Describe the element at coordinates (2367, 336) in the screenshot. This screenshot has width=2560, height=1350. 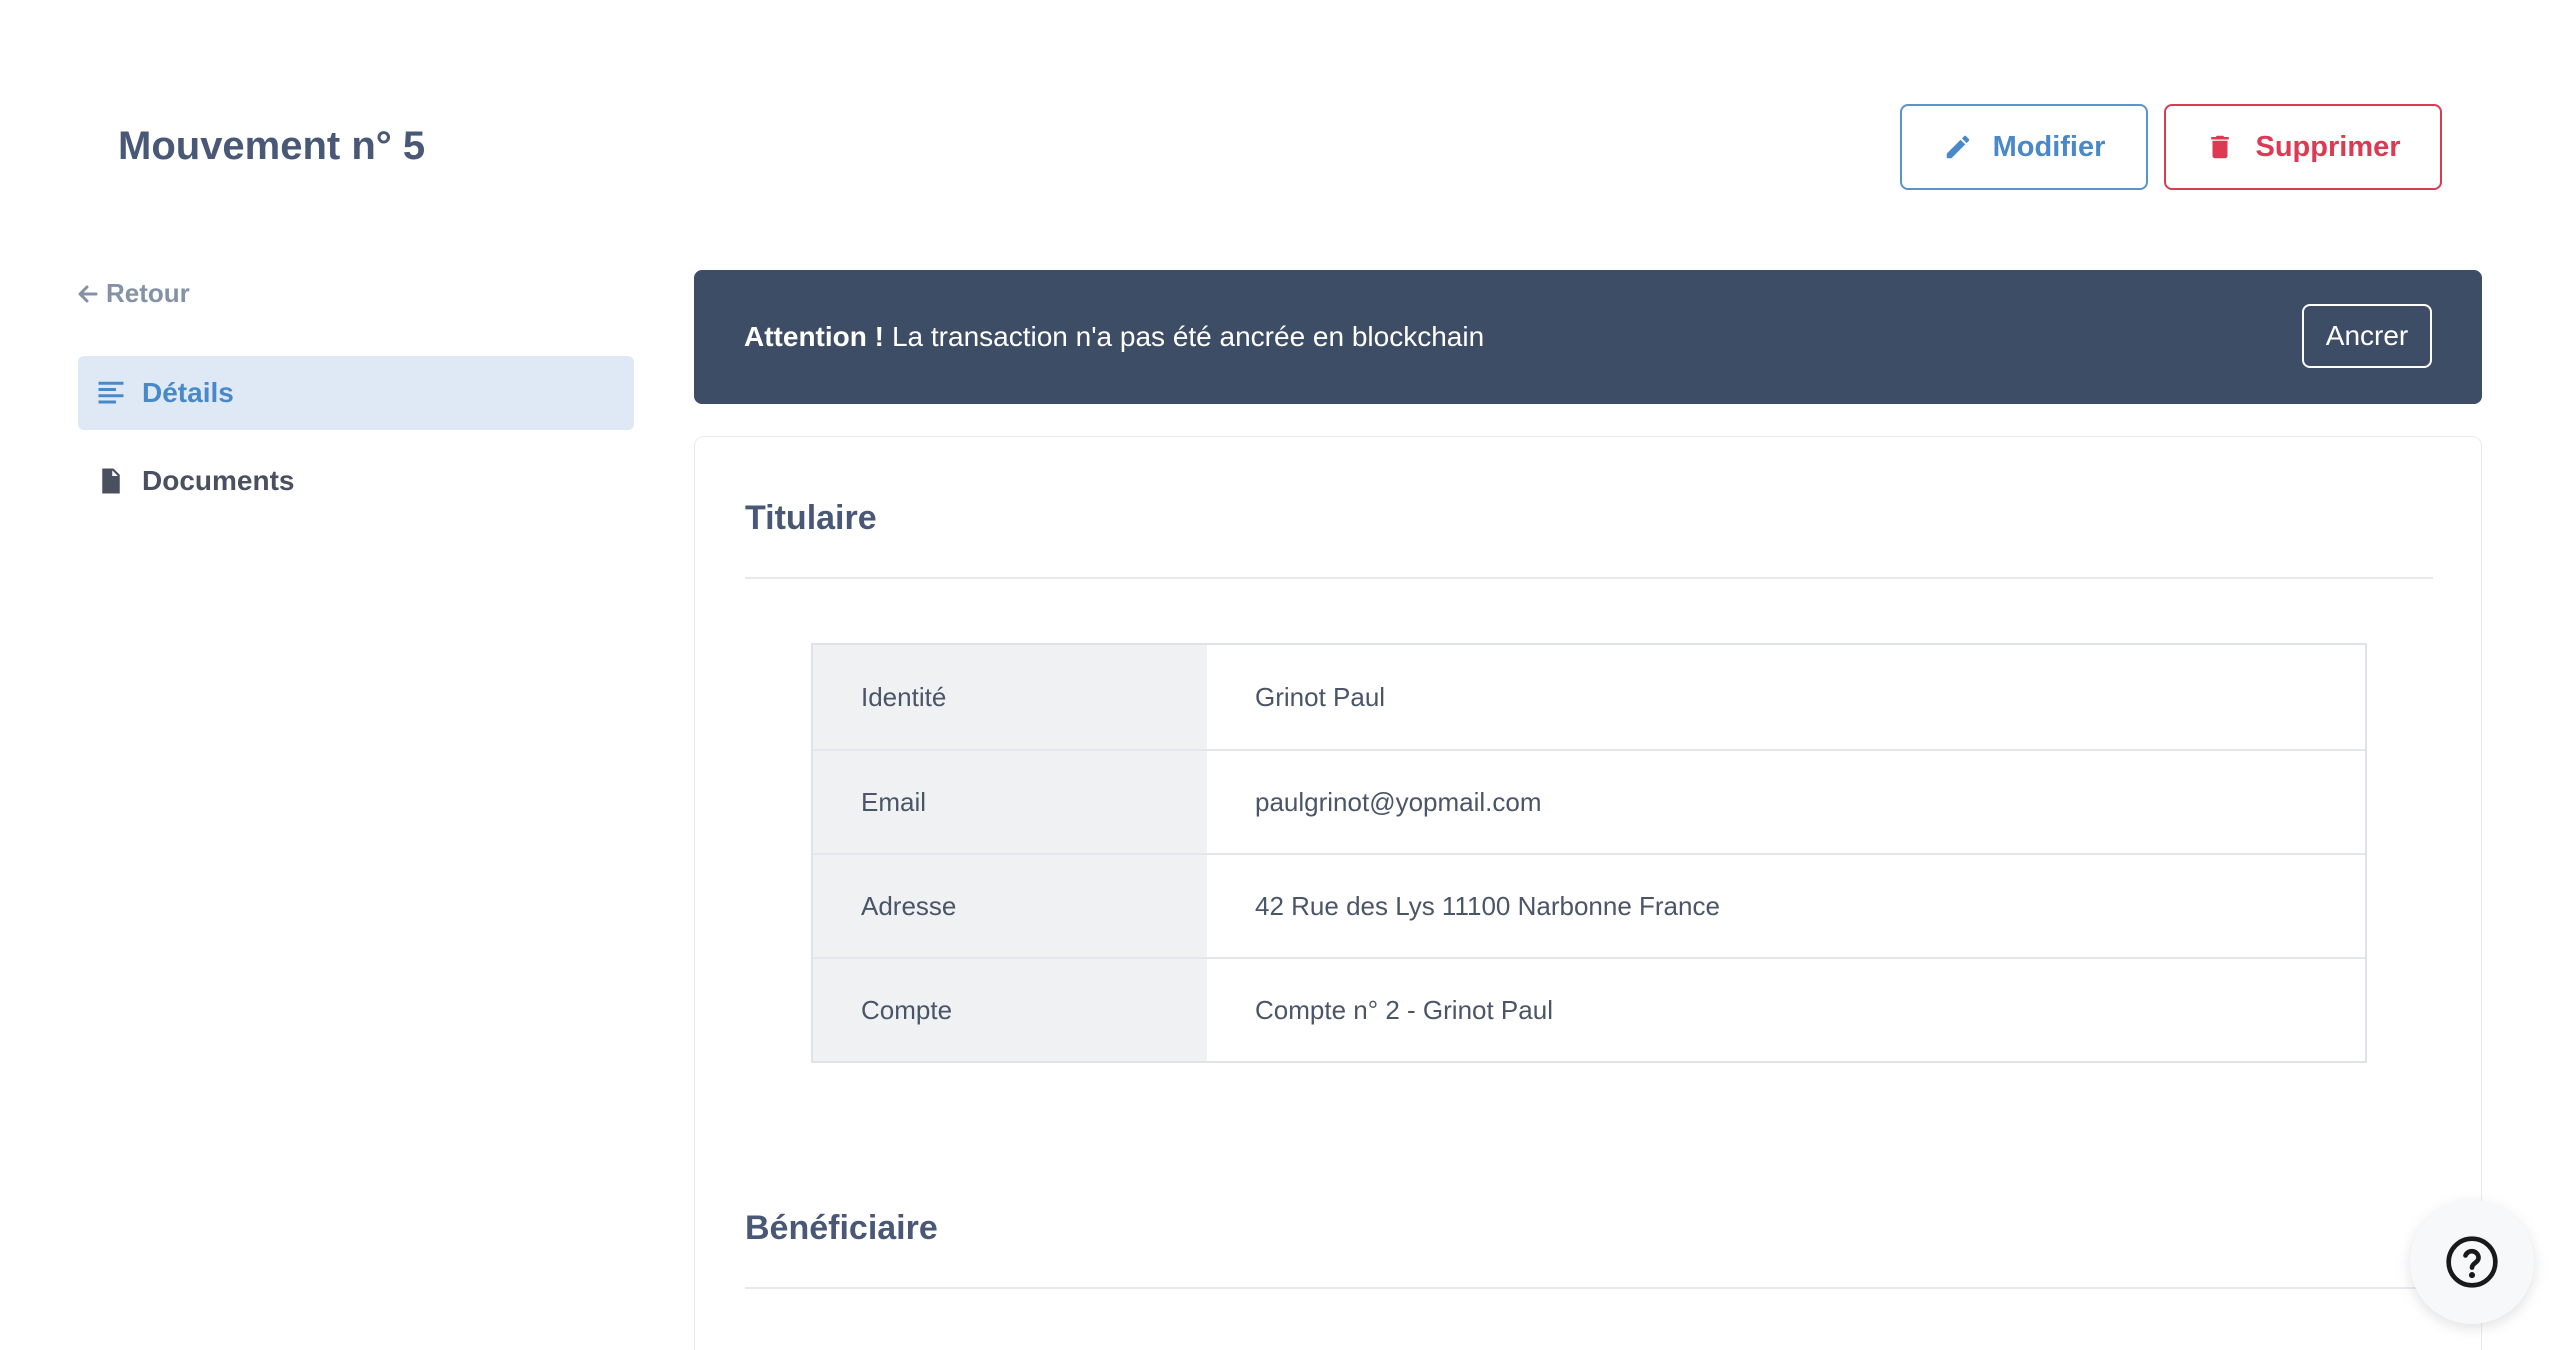
I see `anchor-button: Ancrer` at that location.